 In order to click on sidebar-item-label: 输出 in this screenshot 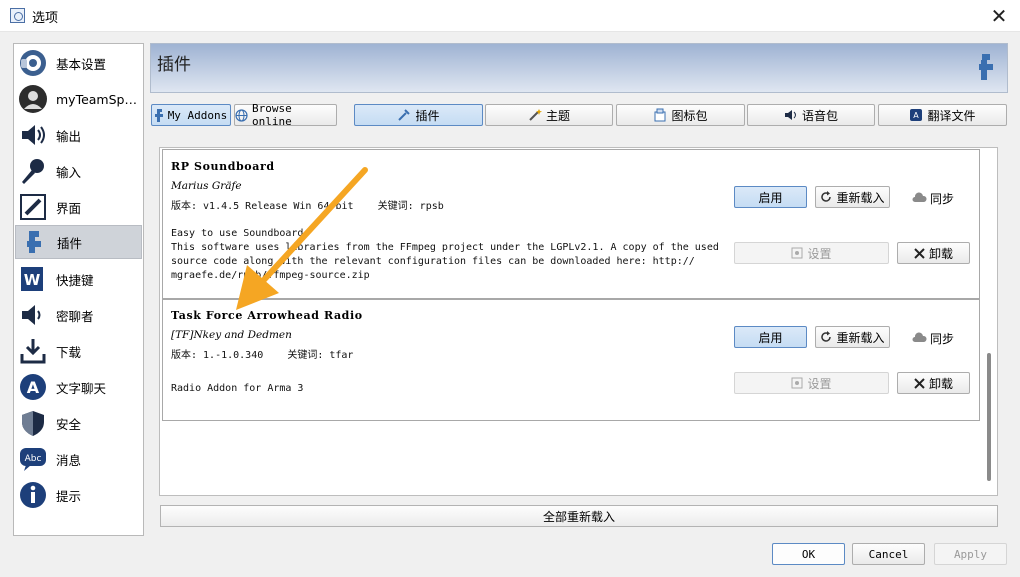, I will do `click(69, 136)`.